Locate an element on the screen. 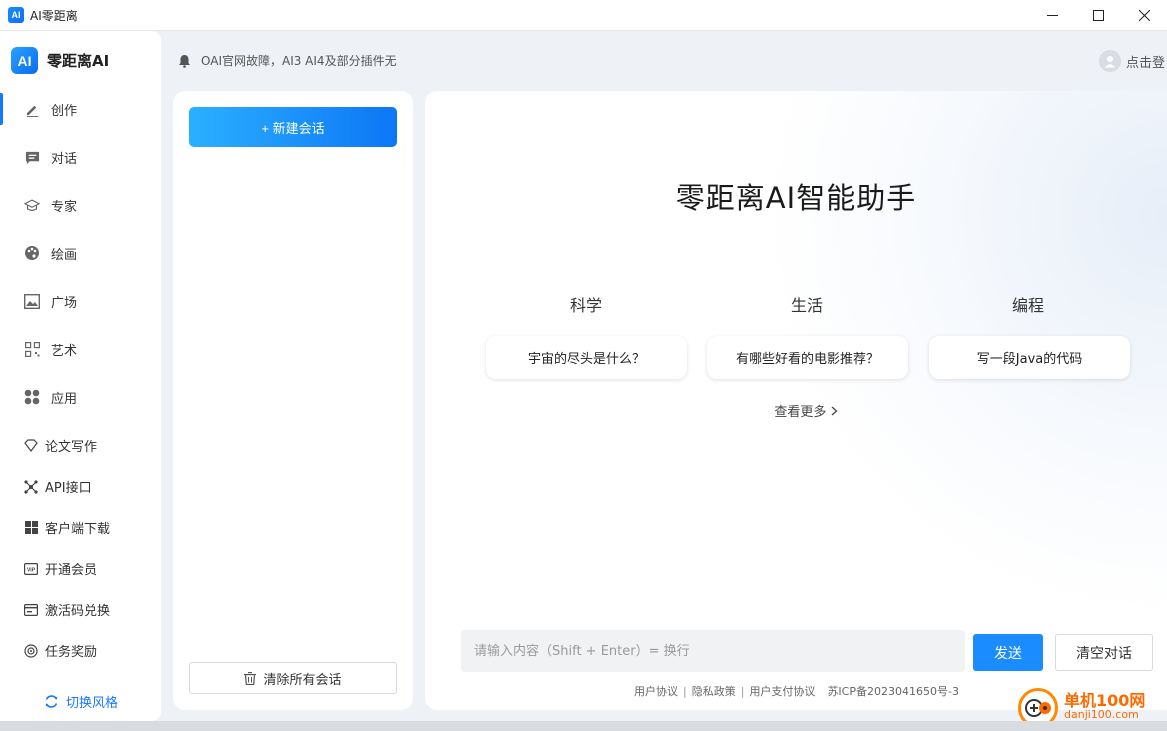 This screenshot has height=731, width=1167. maximize-button is located at coordinates (1098, 15).